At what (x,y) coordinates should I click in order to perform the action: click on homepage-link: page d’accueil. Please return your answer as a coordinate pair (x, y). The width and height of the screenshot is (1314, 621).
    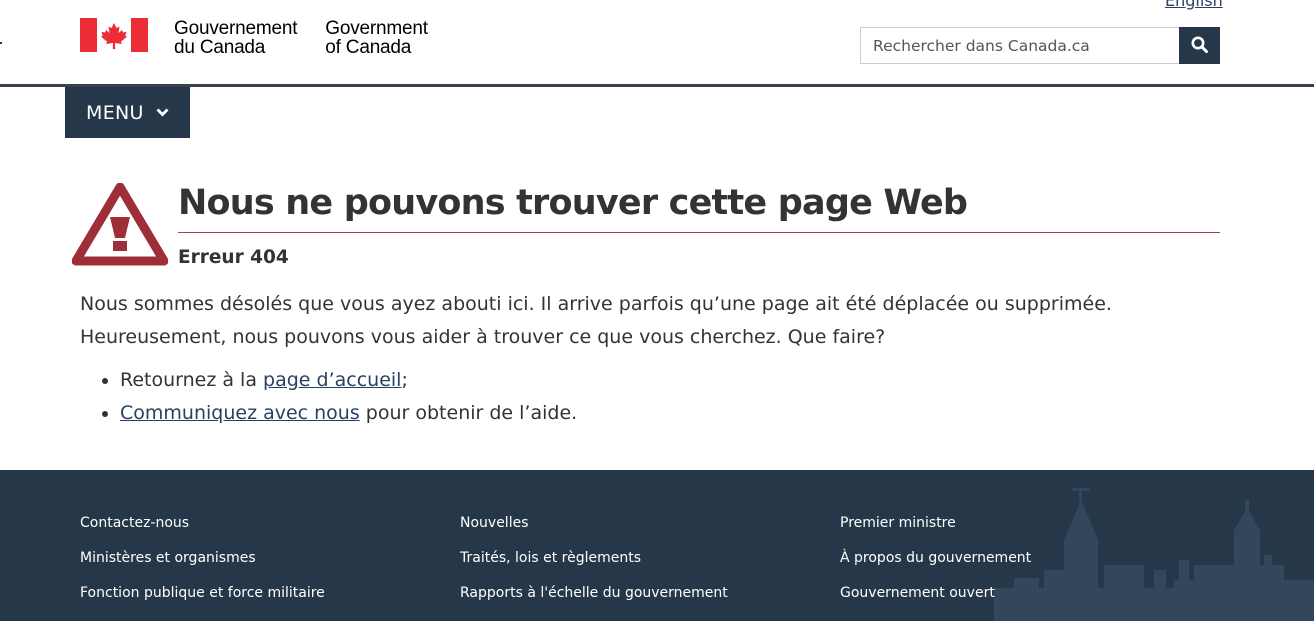
    Looking at the image, I should click on (332, 380).